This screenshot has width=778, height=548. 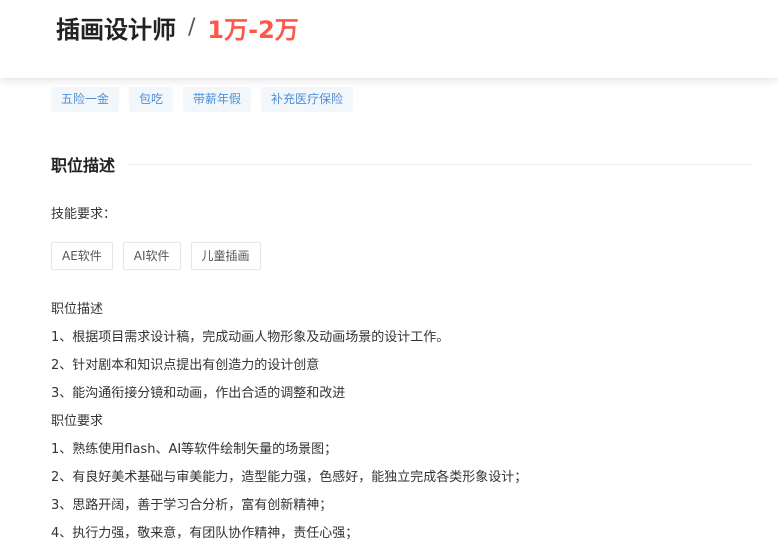 I want to click on description-line: 1、熟练使用flash、AI等软件绘制矢量的场景图；, so click(x=194, y=449).